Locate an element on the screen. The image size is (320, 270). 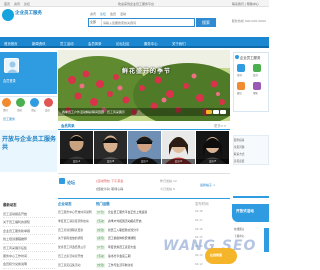
members-header: 会员风采 更多>> is located at coordinates (144, 125).